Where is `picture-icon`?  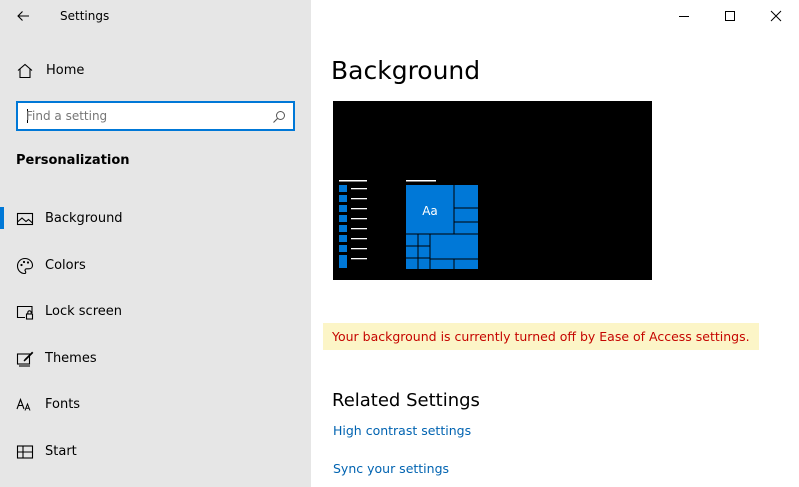
picture-icon is located at coordinates (25, 219).